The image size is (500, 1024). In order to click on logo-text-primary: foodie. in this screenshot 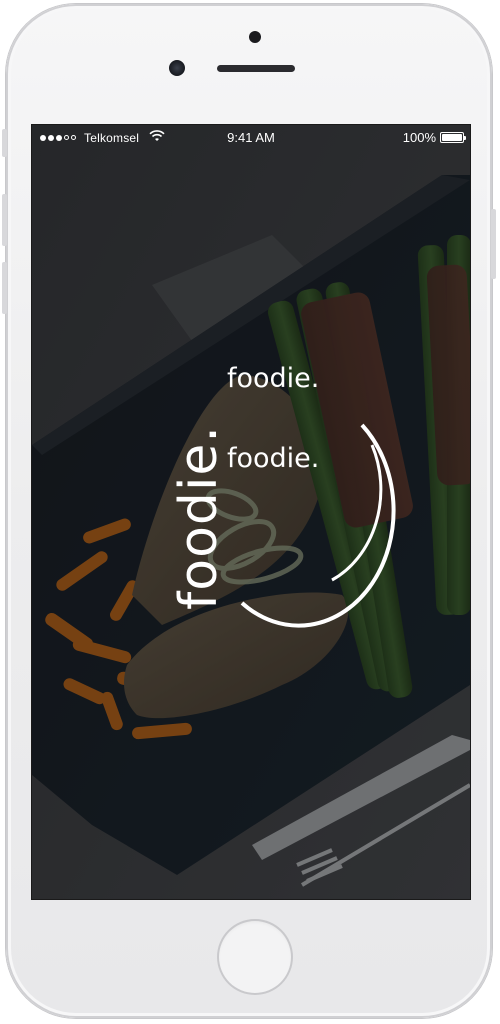, I will do `click(273, 378)`.